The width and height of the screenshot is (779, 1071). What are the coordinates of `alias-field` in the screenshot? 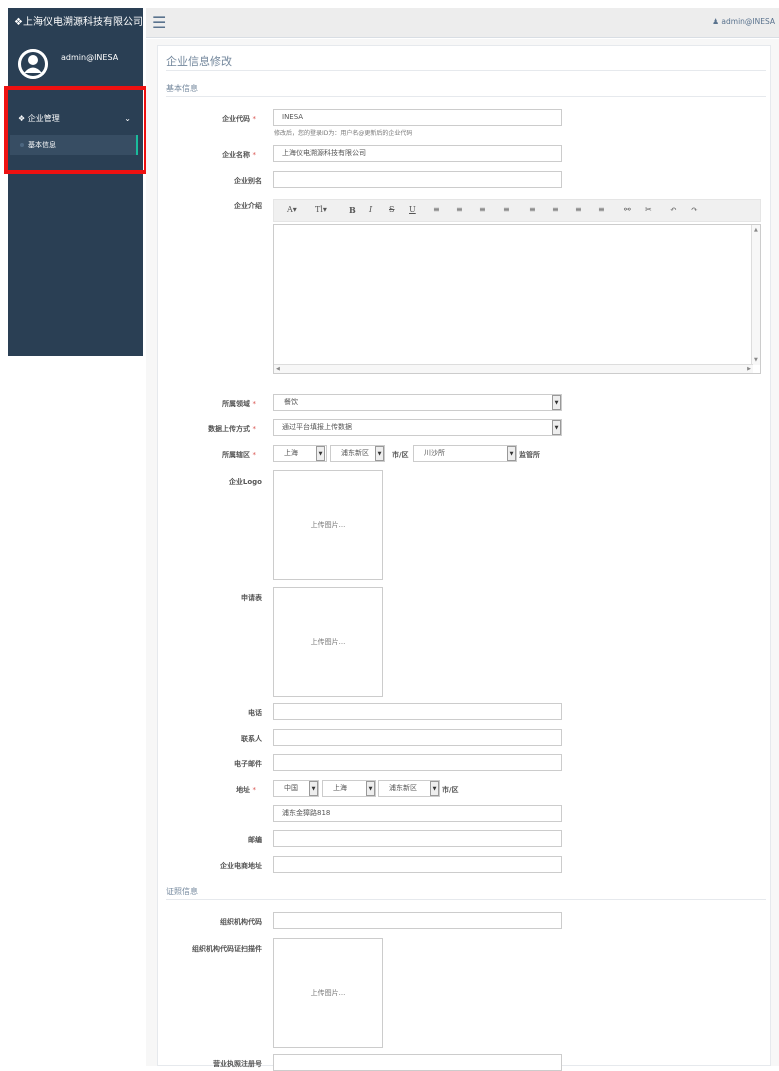 It's located at (417, 179).